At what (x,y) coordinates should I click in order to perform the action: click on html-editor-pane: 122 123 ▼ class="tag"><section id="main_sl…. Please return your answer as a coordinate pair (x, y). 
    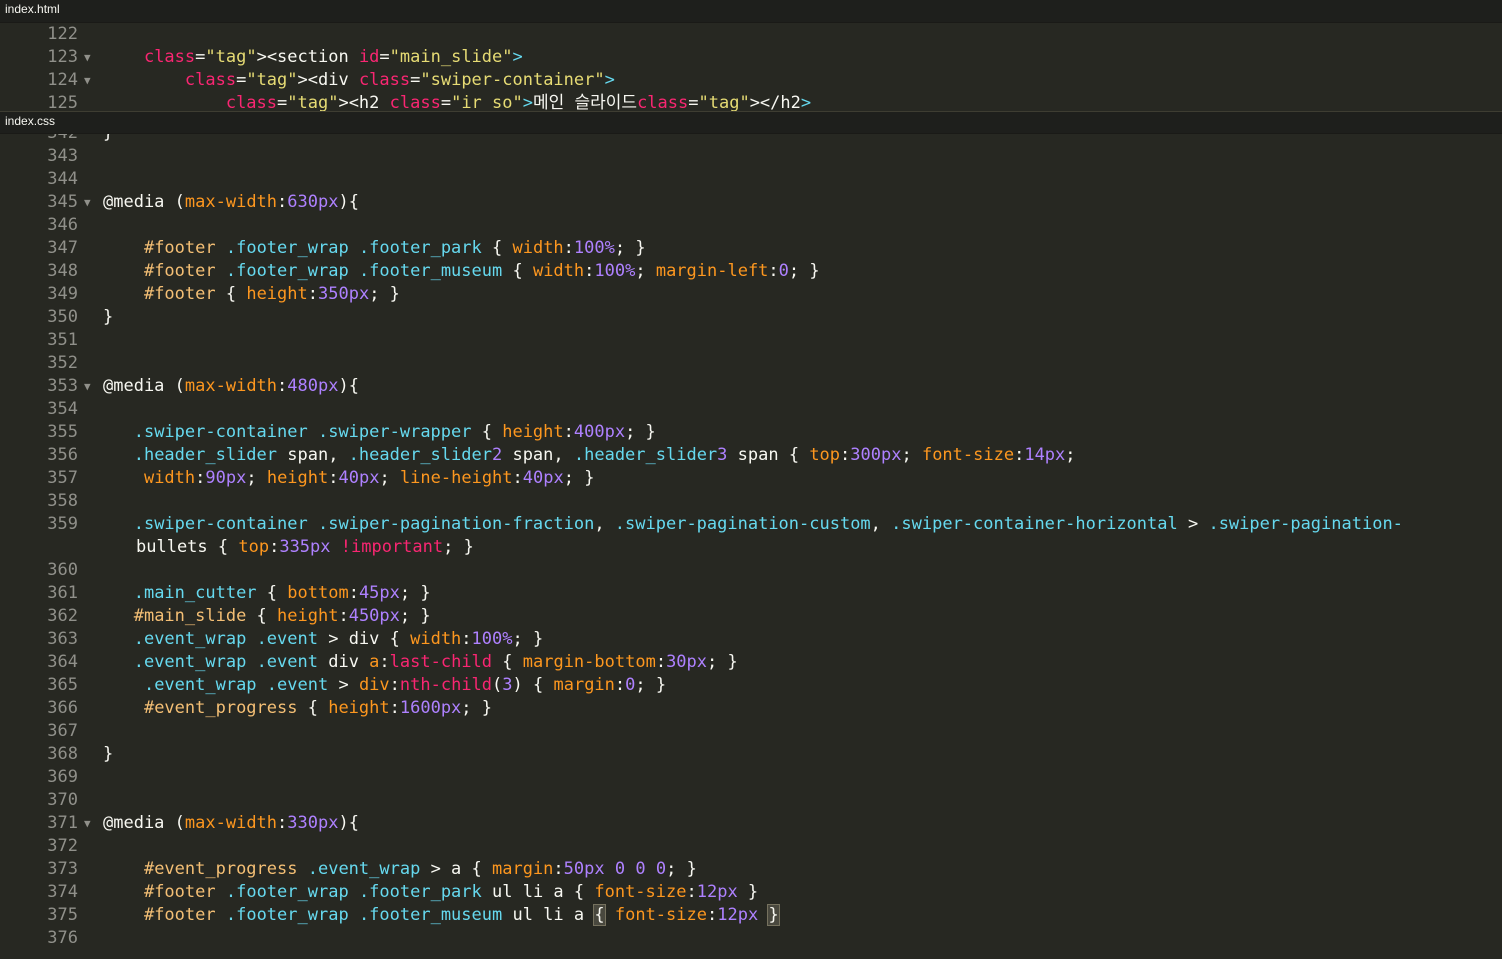
    Looking at the image, I should click on (751, 67).